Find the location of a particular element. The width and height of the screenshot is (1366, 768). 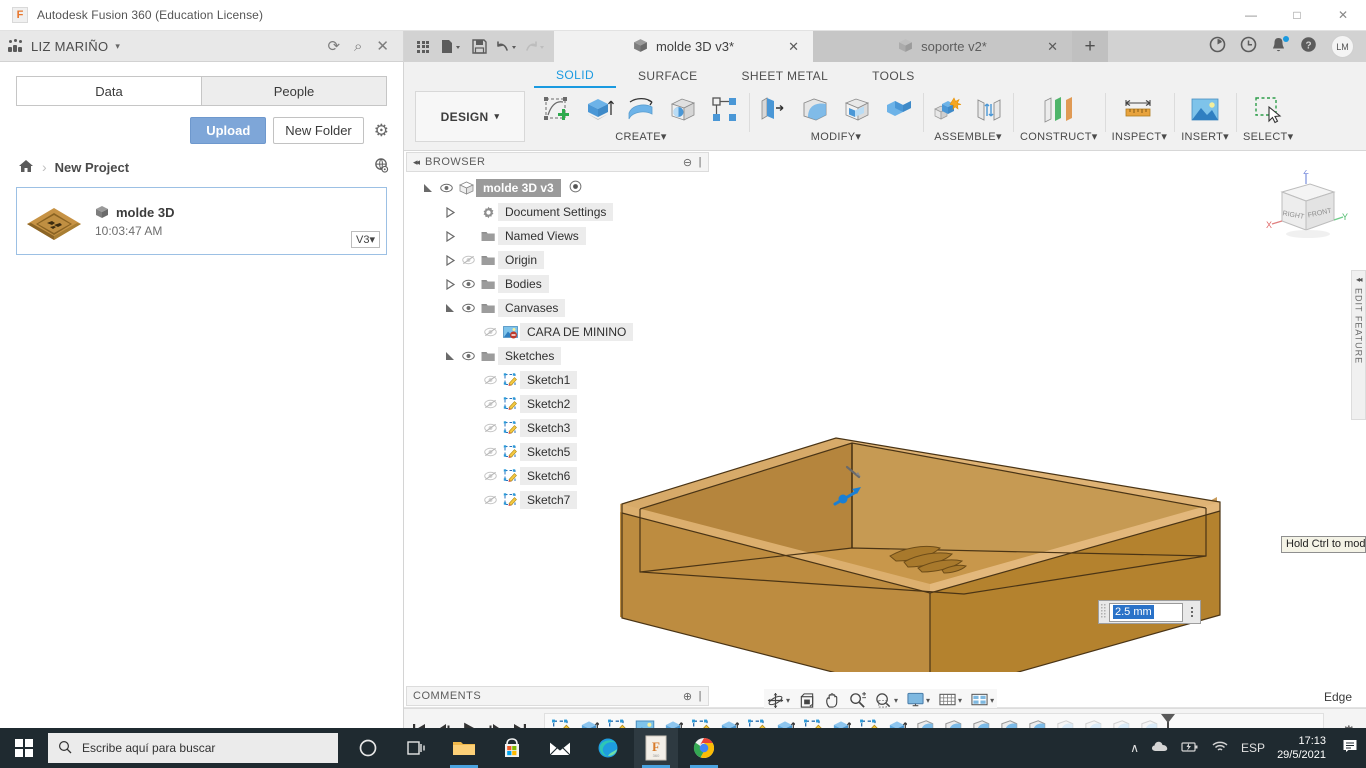

battery-icon is located at coordinates (1190, 748).